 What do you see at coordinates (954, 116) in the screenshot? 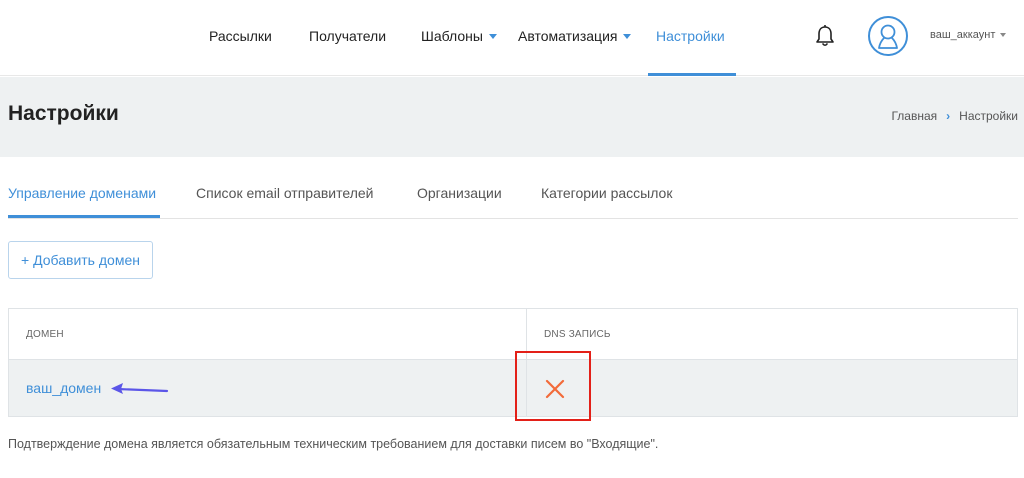
I see `breadcrumb: Главная › Настройки` at bounding box center [954, 116].